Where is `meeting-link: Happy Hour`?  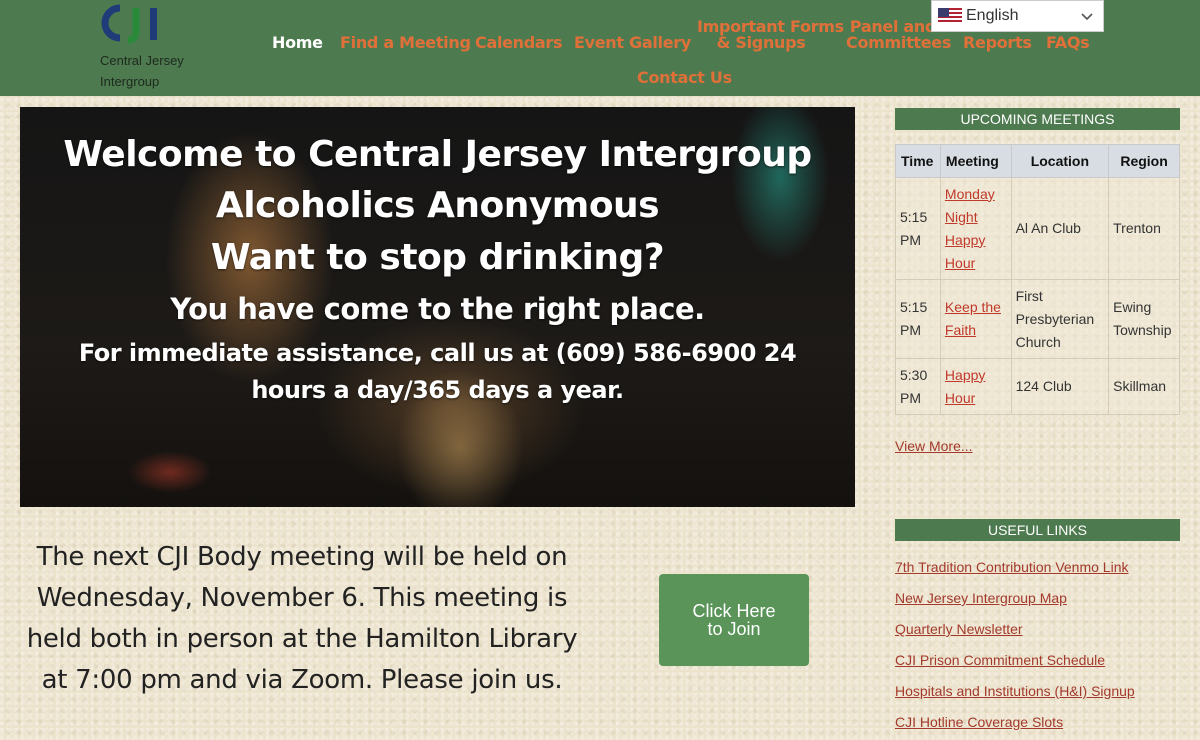
meeting-link: Happy Hour is located at coordinates (965, 386).